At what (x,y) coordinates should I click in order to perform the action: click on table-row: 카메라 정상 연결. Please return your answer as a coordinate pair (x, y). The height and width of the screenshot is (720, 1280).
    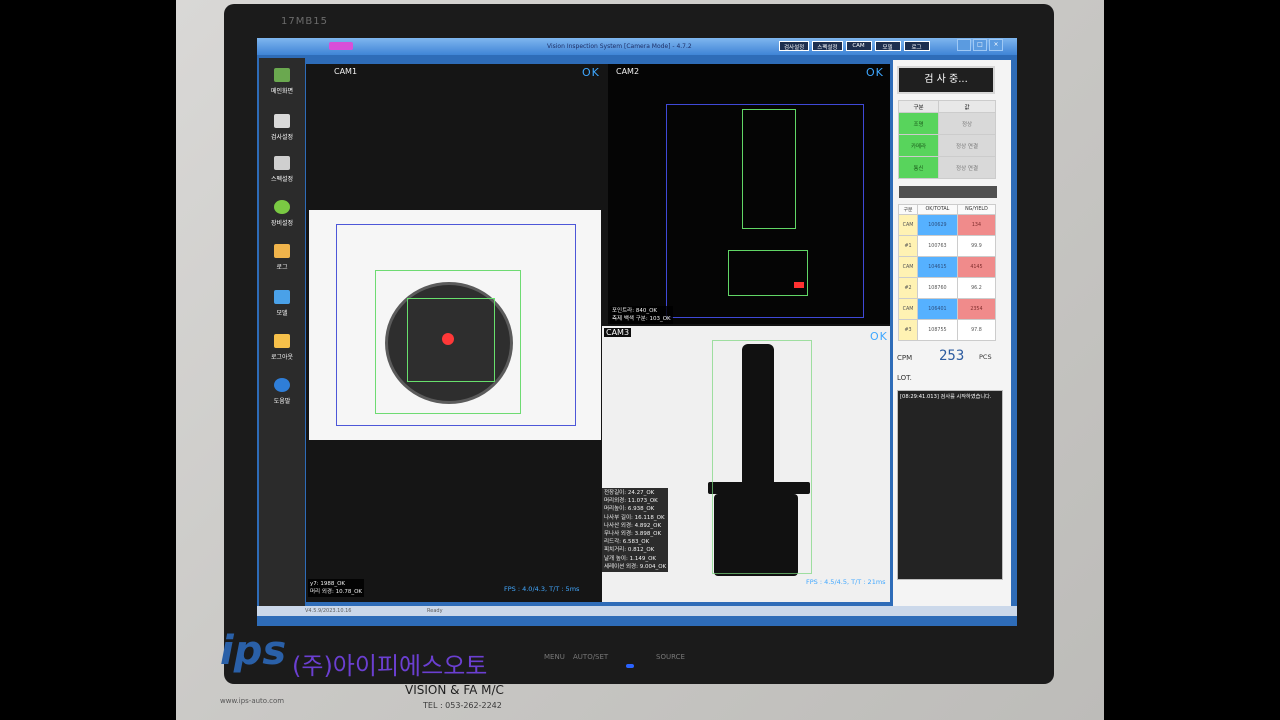
    Looking at the image, I should click on (946, 145).